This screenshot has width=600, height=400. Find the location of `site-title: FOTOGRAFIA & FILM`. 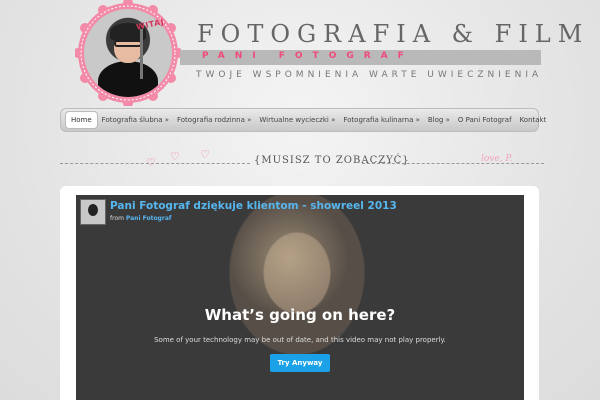

site-title: FOTOGRAFIA & FILM is located at coordinates (393, 34).